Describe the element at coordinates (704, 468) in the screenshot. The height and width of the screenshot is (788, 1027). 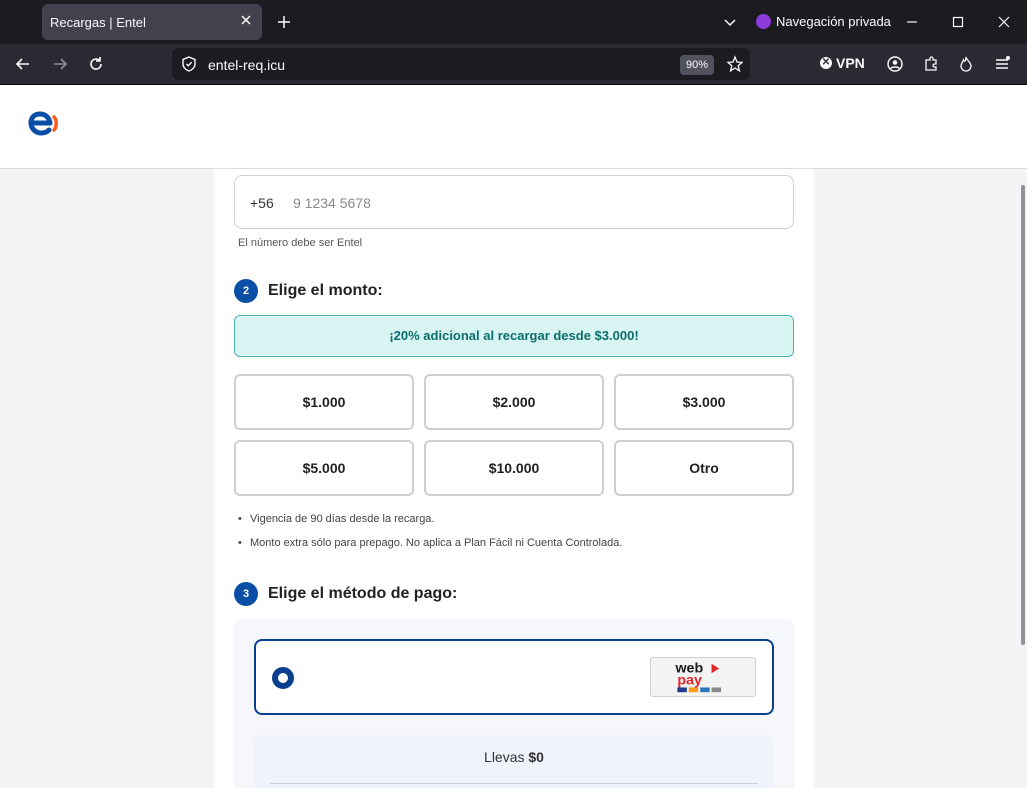
I see `amount-other-button: Otro` at that location.